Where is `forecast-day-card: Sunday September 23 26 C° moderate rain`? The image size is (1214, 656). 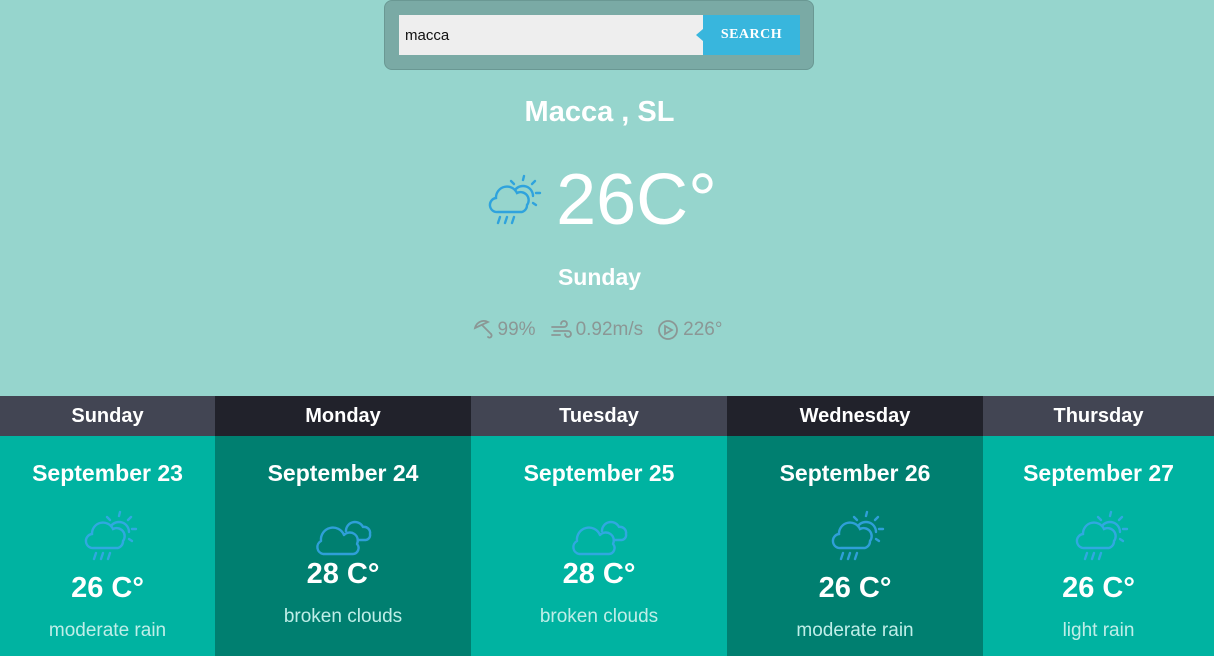 forecast-day-card: Sunday September 23 26 C° moderate rain is located at coordinates (107, 526).